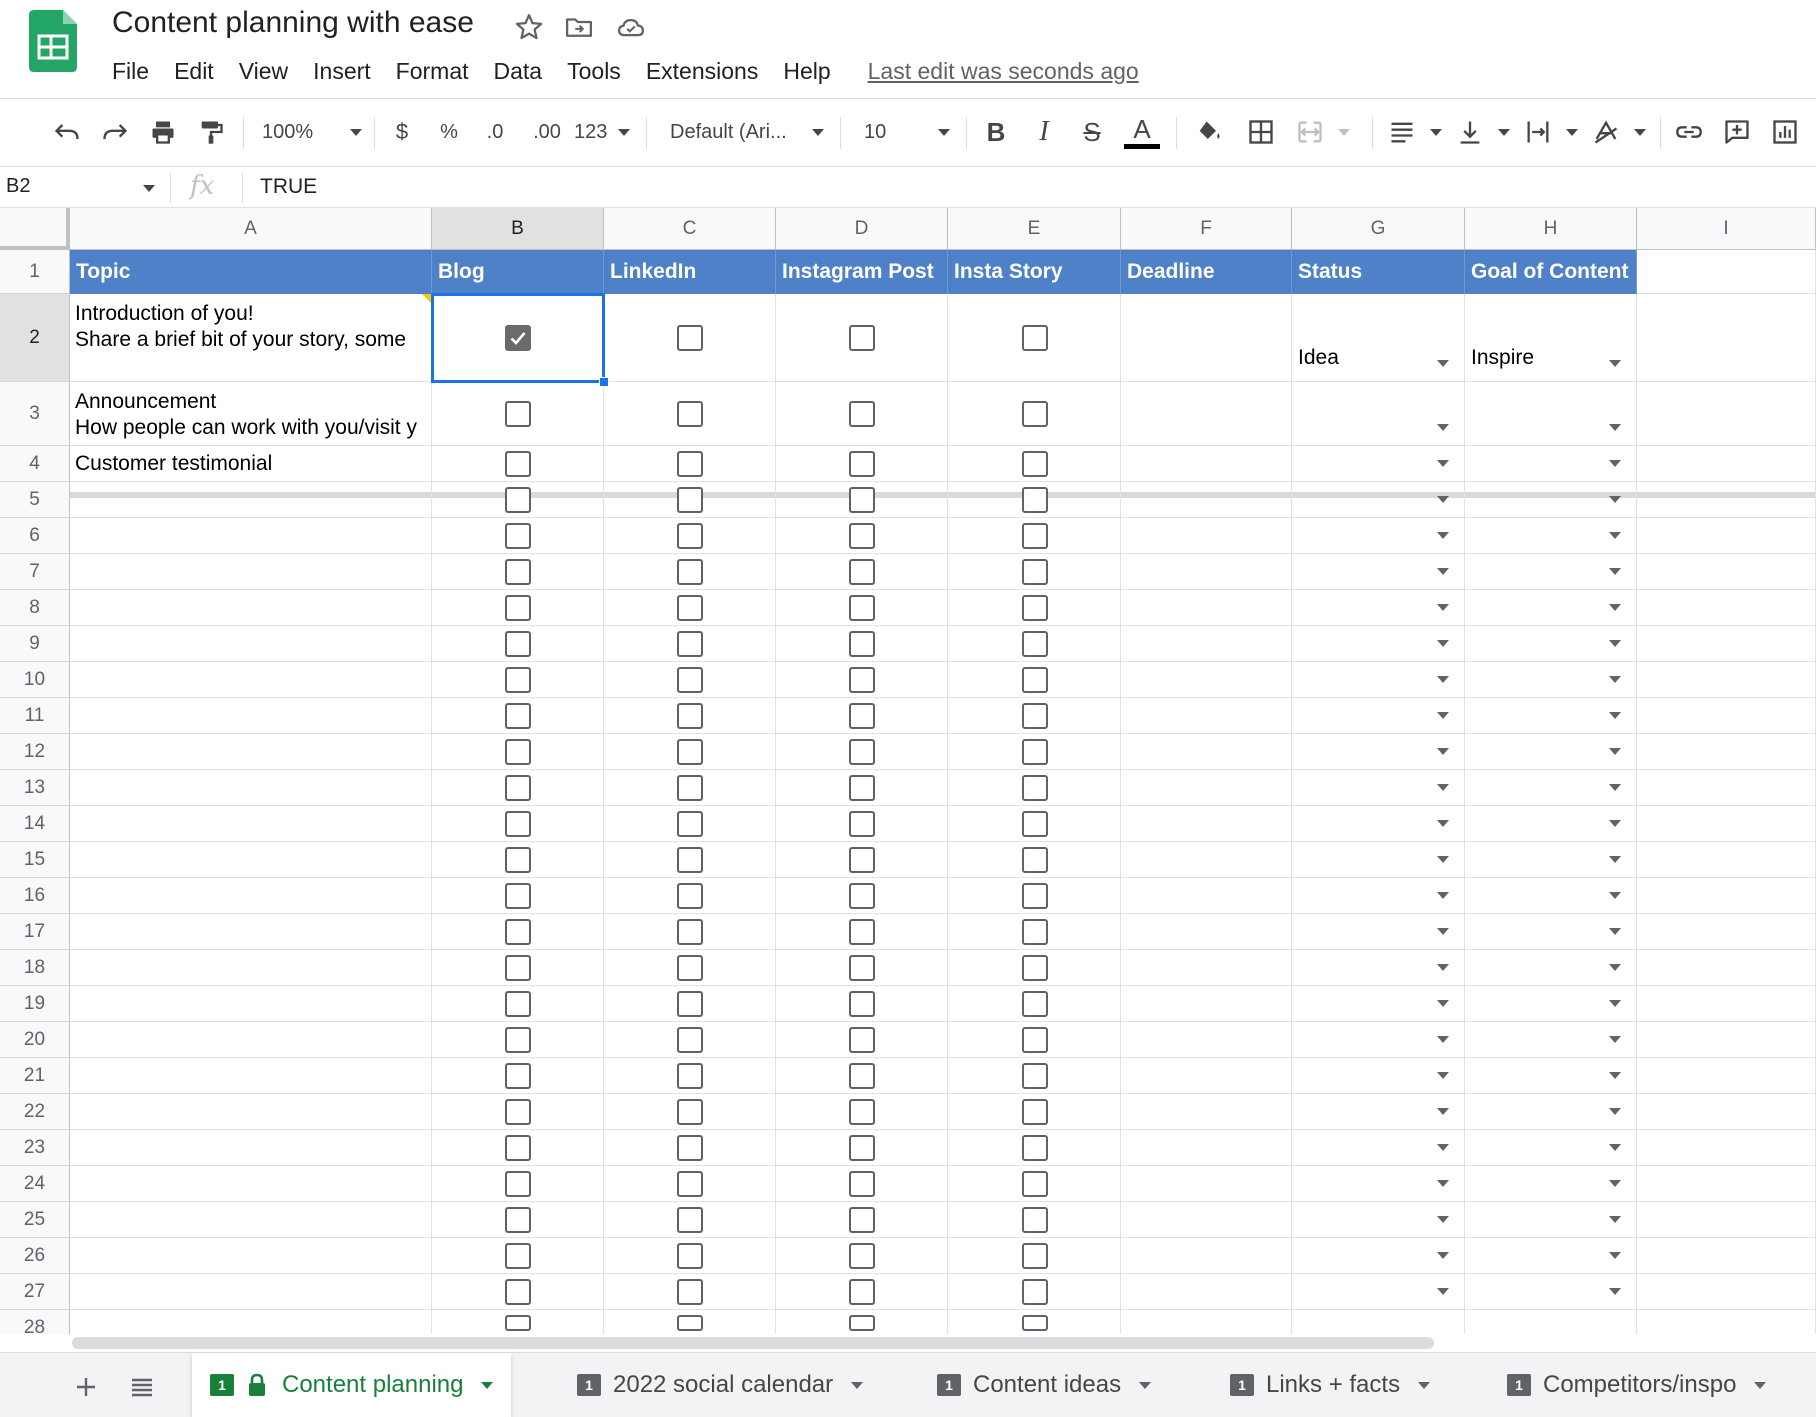 This screenshot has width=1816, height=1417. I want to click on decrease-decimal-button: .0, so click(495, 132).